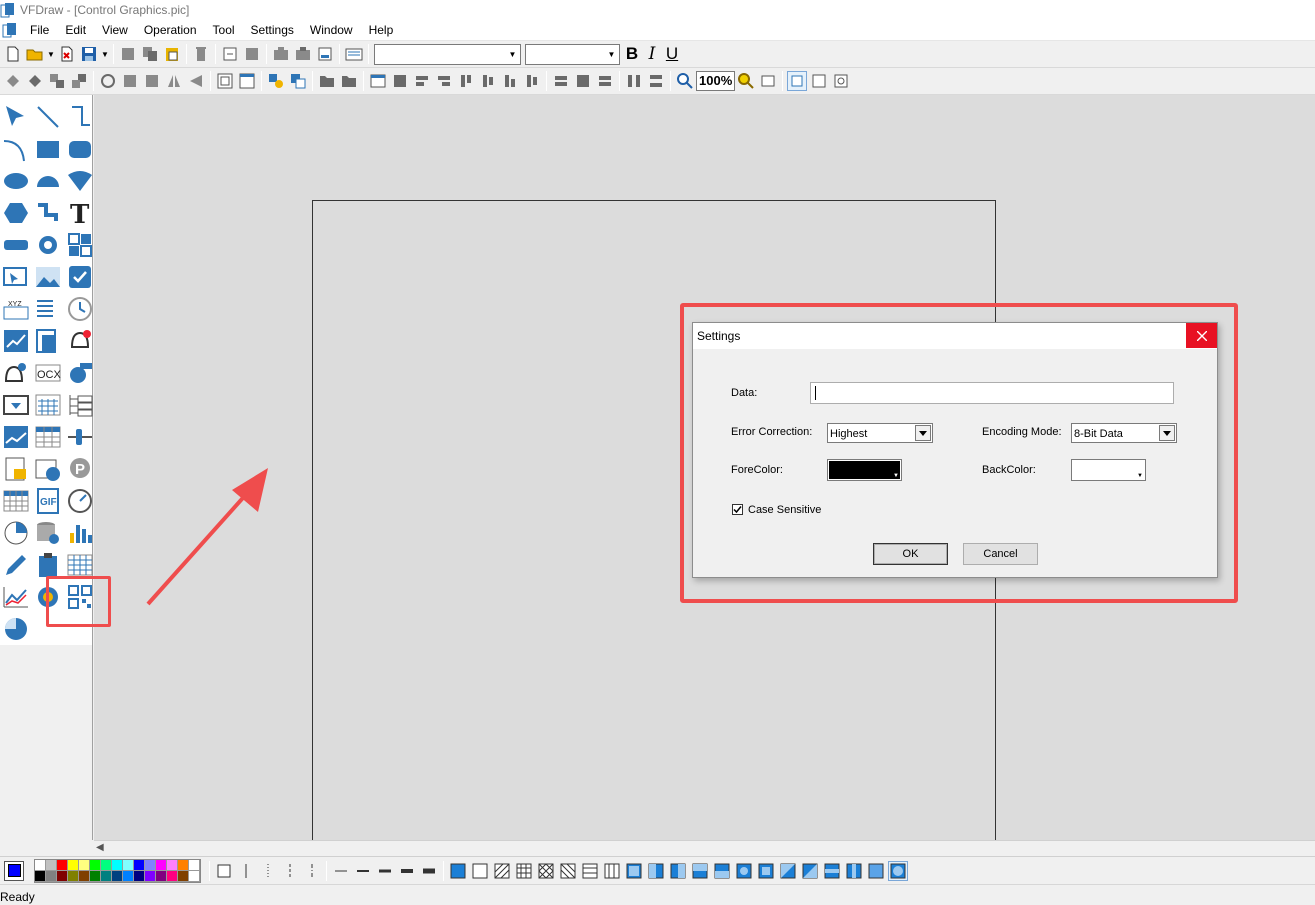 The image size is (1315, 905). Describe the element at coordinates (16, 309) in the screenshot. I see `text-field-icon: XYZ` at that location.